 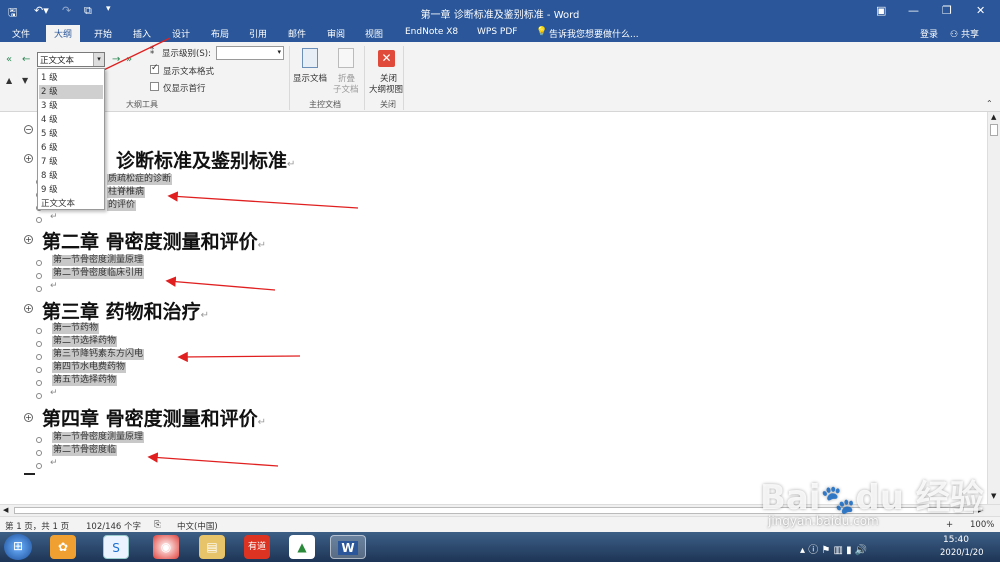 I want to click on folder-icon: ▤, so click(x=212, y=547).